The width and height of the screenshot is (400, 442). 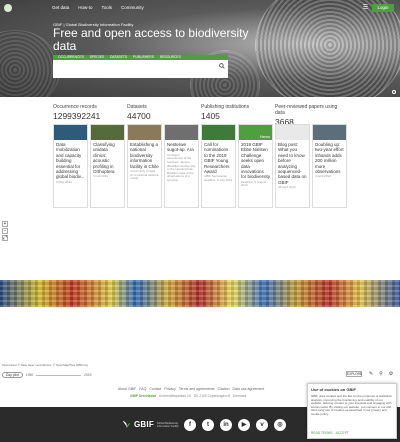 What do you see at coordinates (306, 110) in the screenshot?
I see `stat-label: Peer-reviewed papers using data` at bounding box center [306, 110].